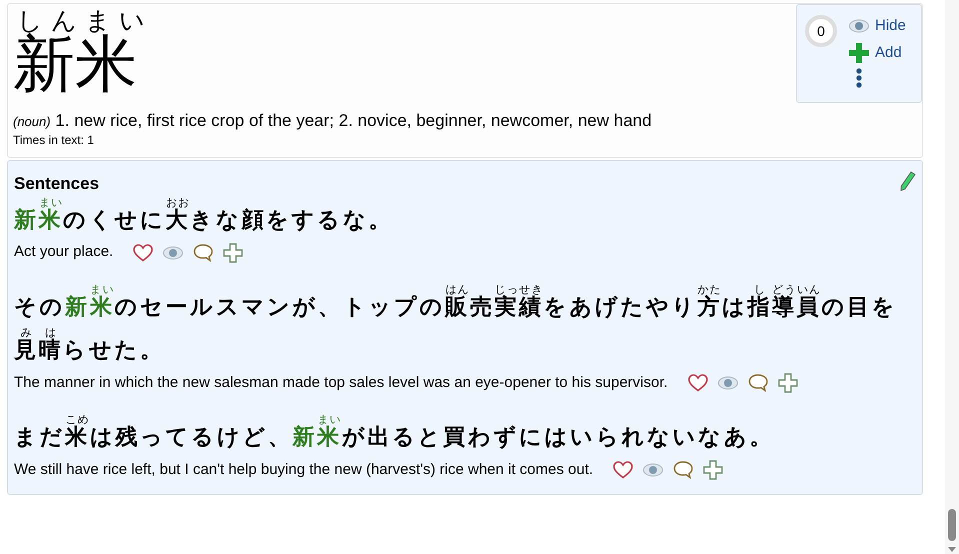  I want to click on pencil-icon, so click(908, 181).